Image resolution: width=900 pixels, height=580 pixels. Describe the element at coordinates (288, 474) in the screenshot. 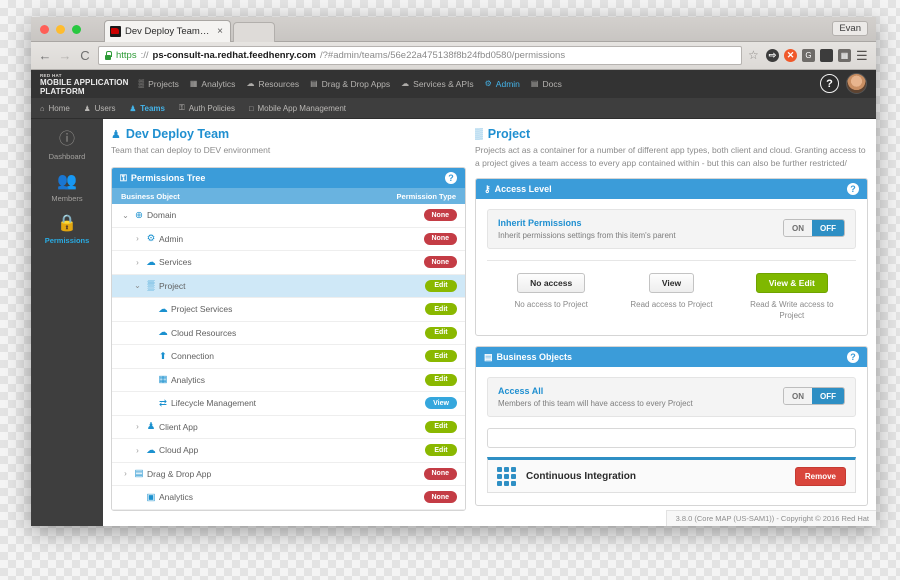

I see `table-row: › ▤ Drag & Drop App None` at that location.